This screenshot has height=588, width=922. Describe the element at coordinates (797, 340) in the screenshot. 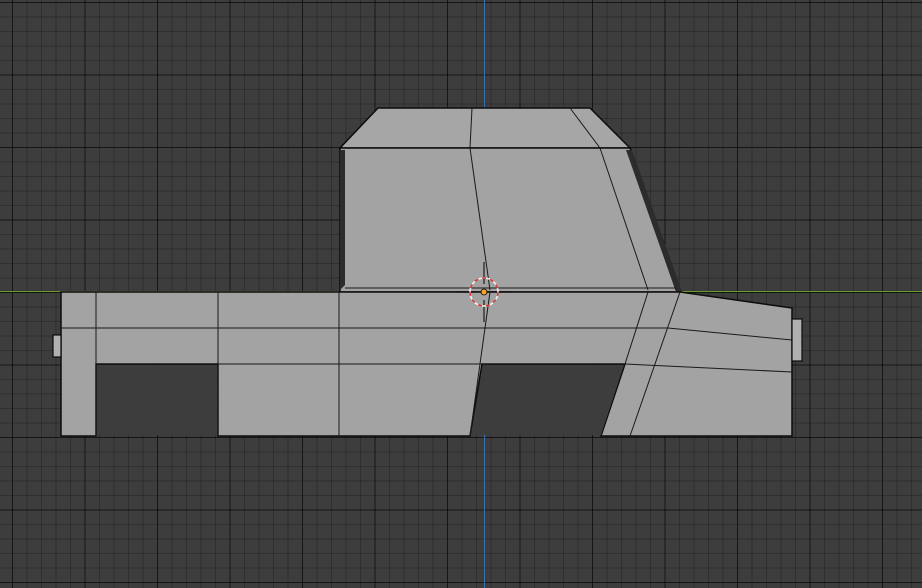

I see `front-bumper` at that location.